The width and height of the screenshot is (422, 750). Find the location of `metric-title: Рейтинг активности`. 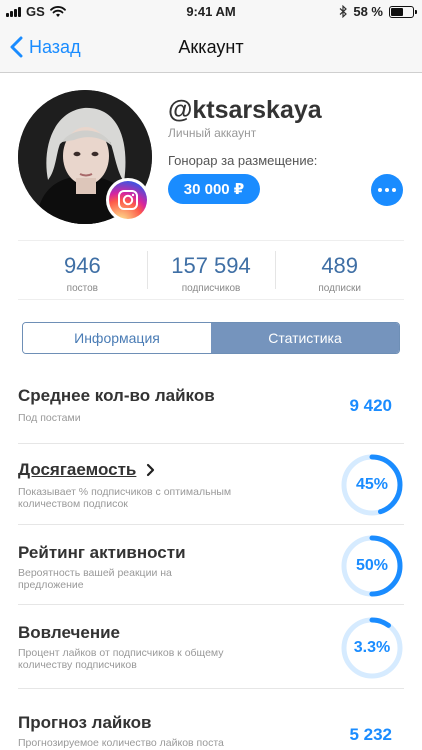

metric-title: Рейтинг активности is located at coordinates (102, 552).